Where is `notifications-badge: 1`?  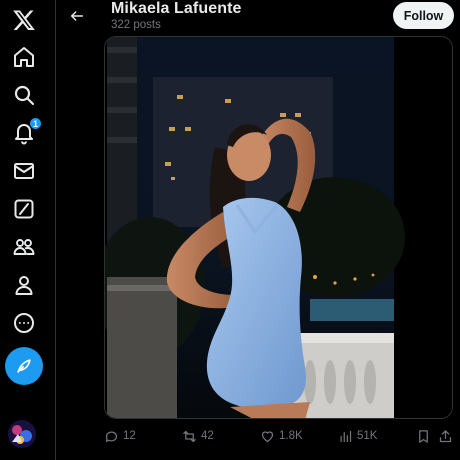
notifications-badge: 1 is located at coordinates (35, 123).